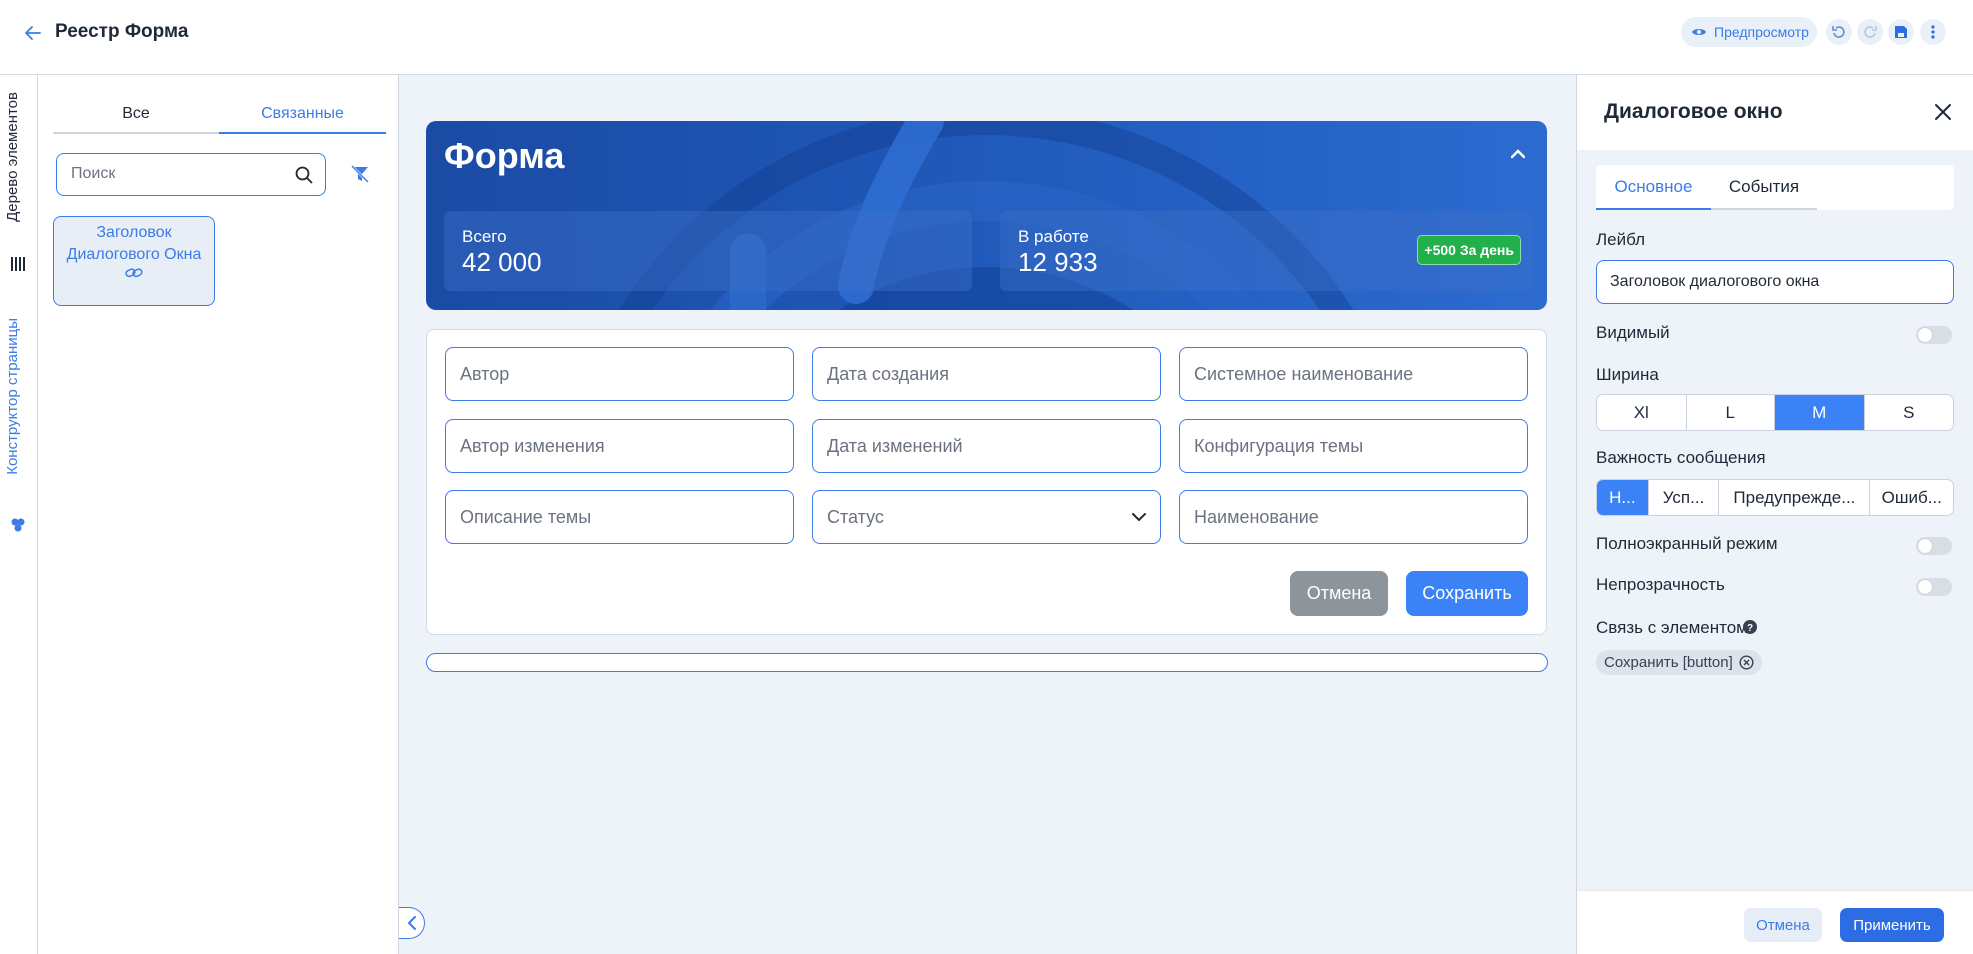  Describe the element at coordinates (1775, 282) in the screenshot. I see `label-input: Заголовок диалогового окна` at that location.